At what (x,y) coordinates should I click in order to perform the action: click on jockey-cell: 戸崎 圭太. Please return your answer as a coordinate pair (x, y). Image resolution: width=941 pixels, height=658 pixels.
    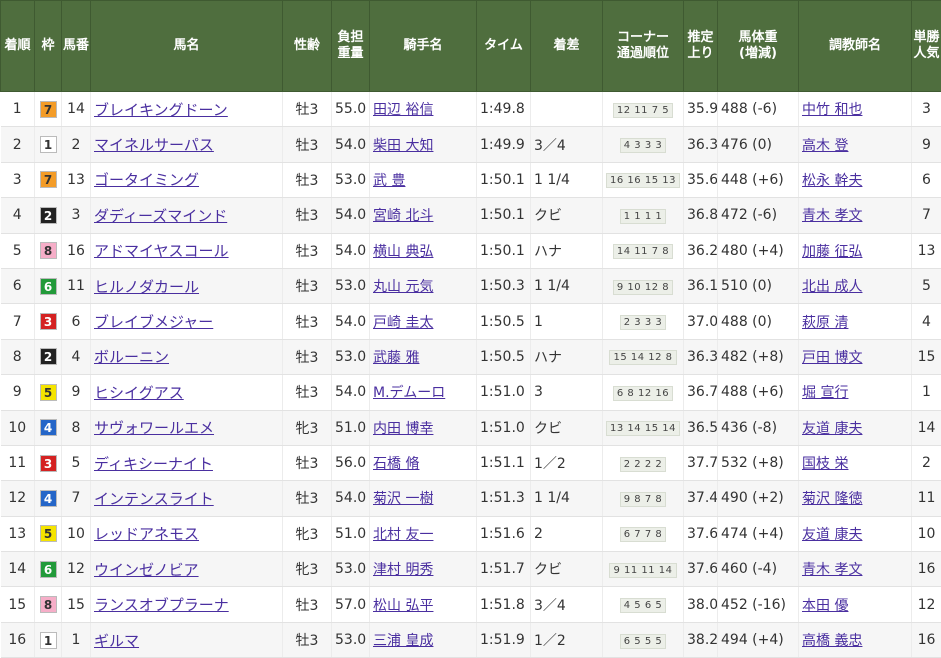
    Looking at the image, I should click on (423, 321).